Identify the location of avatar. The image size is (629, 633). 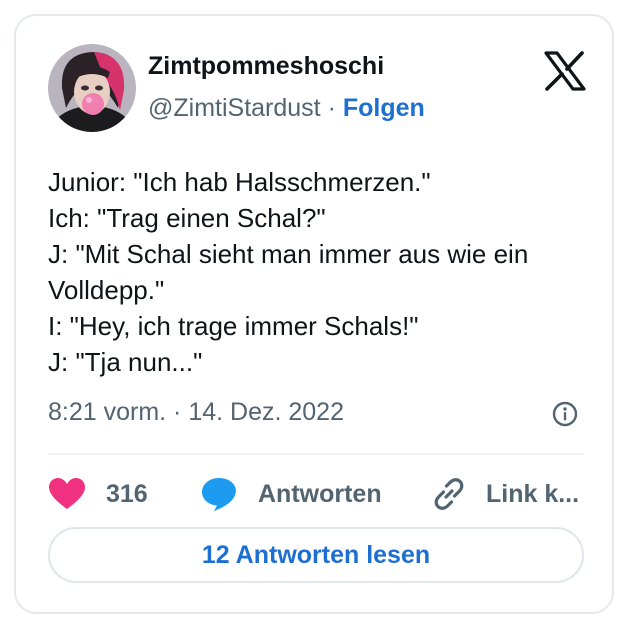
(92, 88).